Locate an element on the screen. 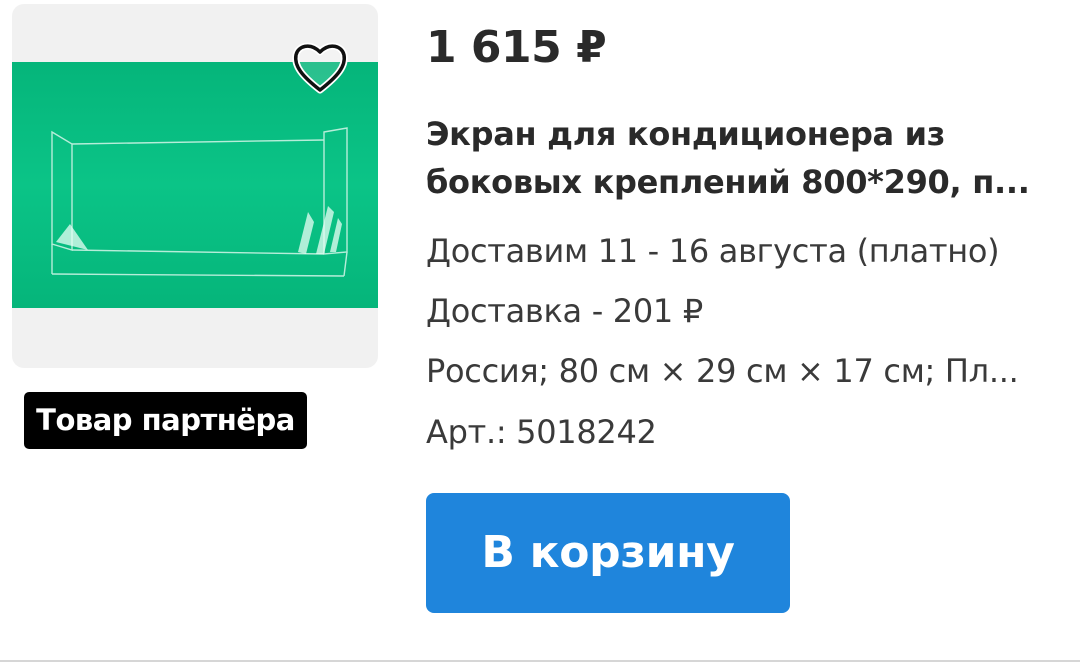 This screenshot has width=1080, height=665. product-price: 1 615 ₽ is located at coordinates (516, 47).